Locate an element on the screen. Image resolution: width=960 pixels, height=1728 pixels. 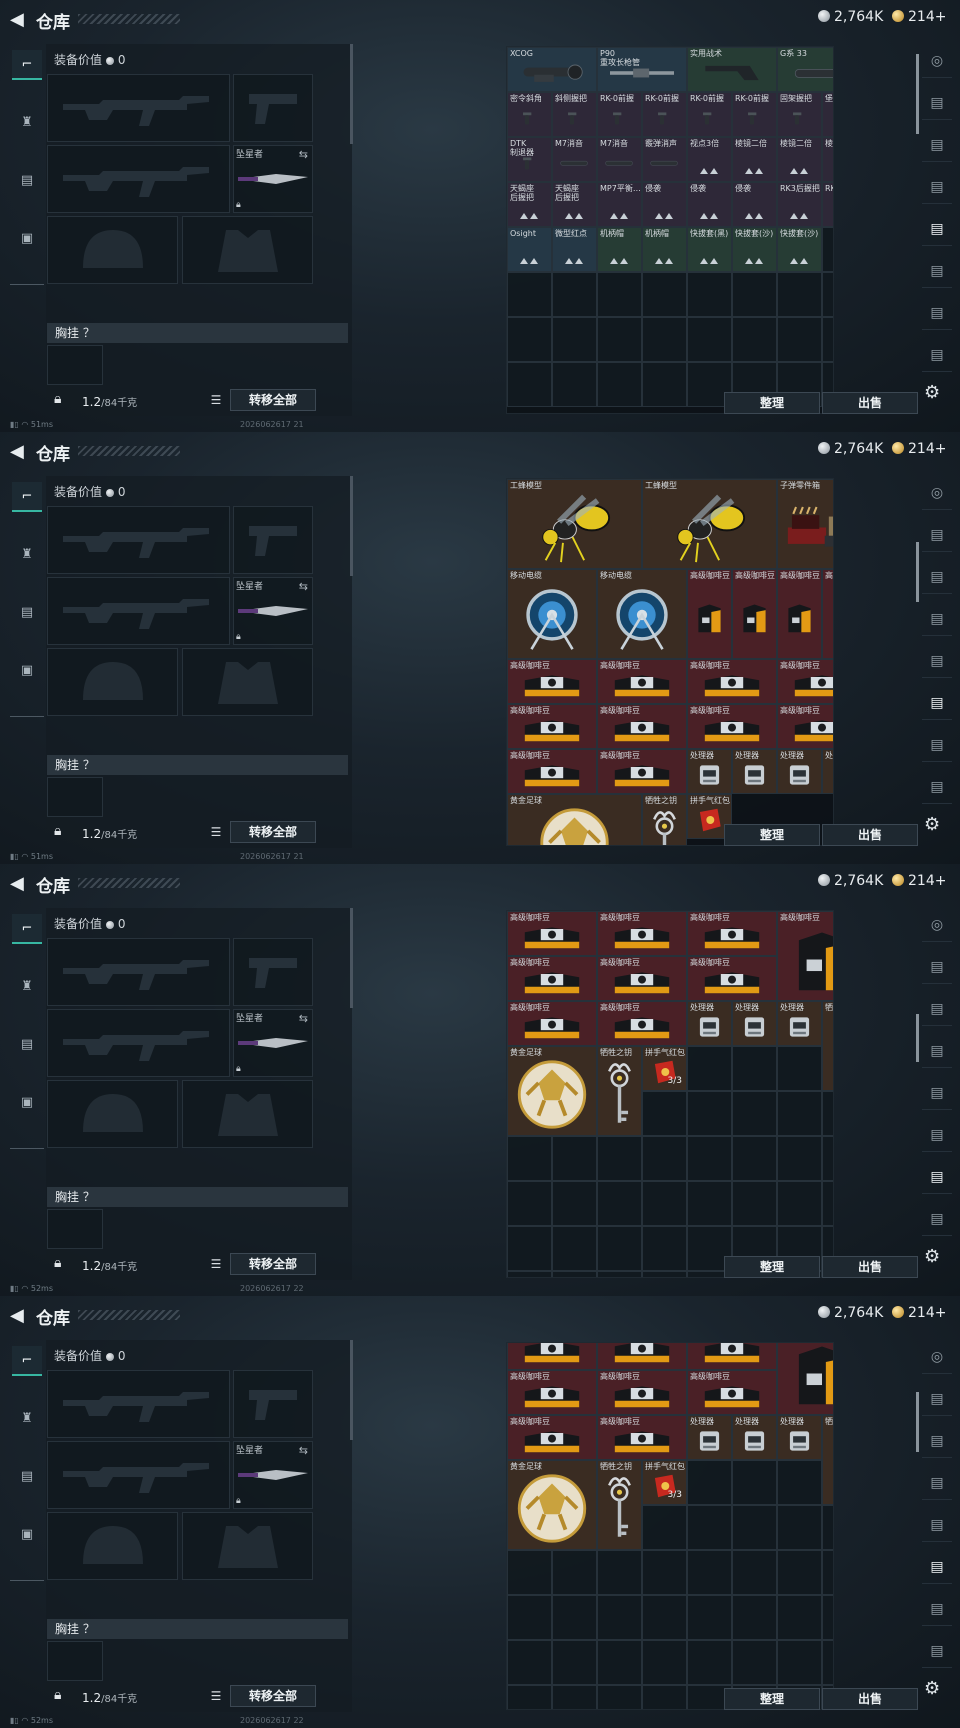
inventory-item: 堡垒水平 is located at coordinates (827, 114).